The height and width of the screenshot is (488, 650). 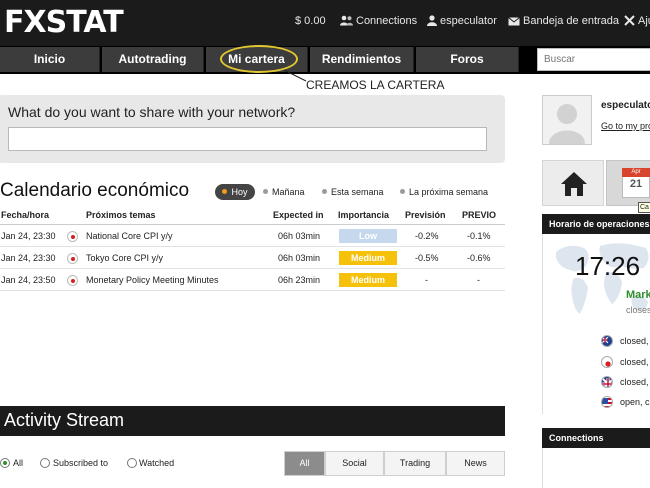 I want to click on home-button, so click(x=573, y=183).